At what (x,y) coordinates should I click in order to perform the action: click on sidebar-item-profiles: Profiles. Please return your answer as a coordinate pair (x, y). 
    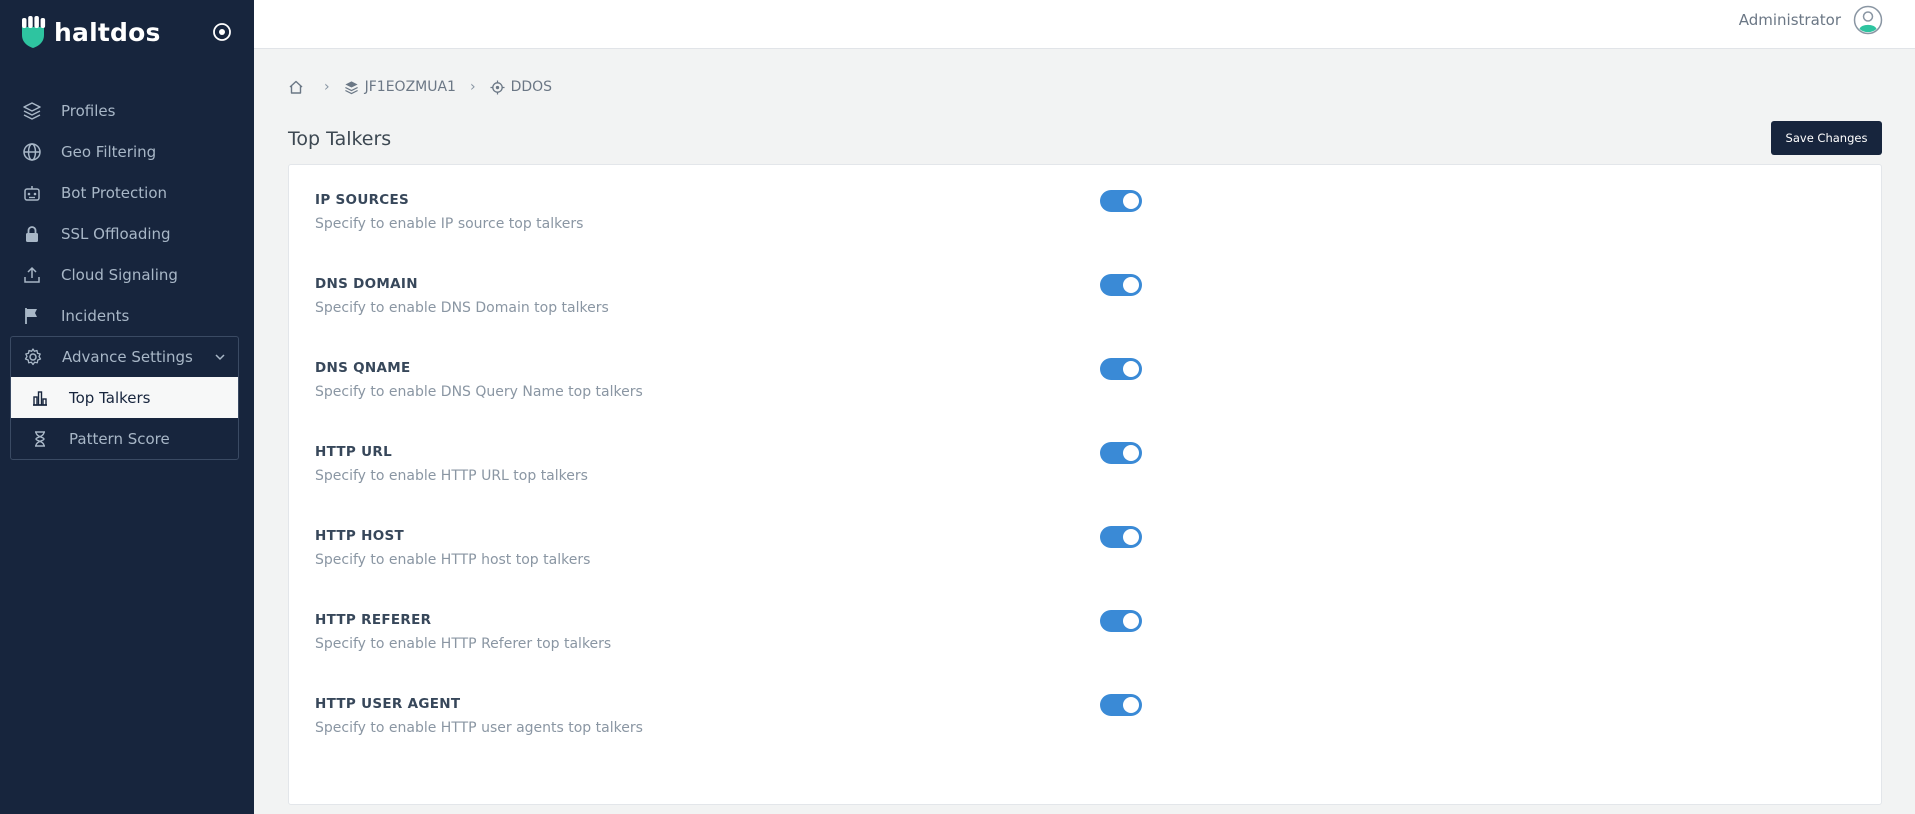
    Looking at the image, I should click on (124, 110).